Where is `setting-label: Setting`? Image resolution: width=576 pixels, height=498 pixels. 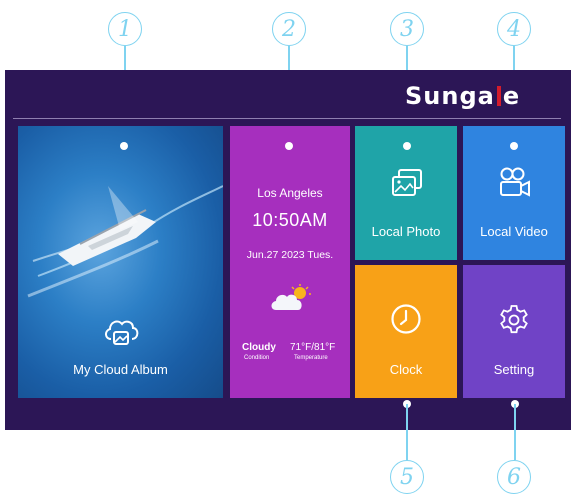
setting-label: Setting is located at coordinates (514, 369).